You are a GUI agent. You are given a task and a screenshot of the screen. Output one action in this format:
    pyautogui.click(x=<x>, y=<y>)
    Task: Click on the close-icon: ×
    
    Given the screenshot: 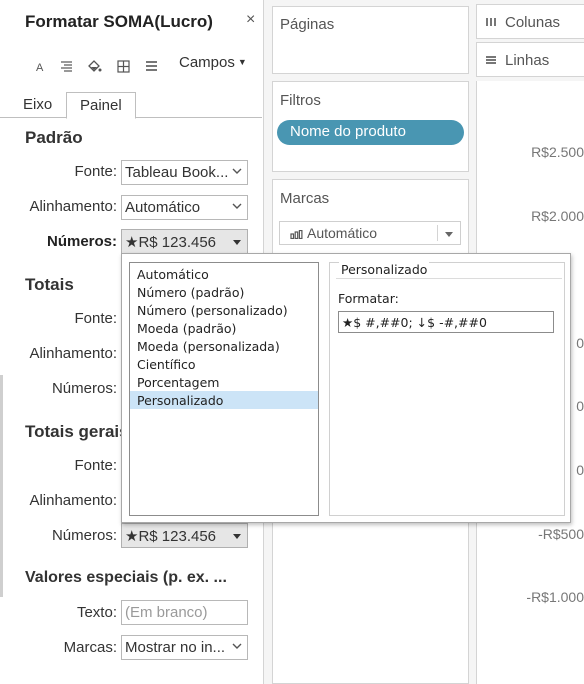 What is the action you would take?
    pyautogui.click(x=250, y=20)
    